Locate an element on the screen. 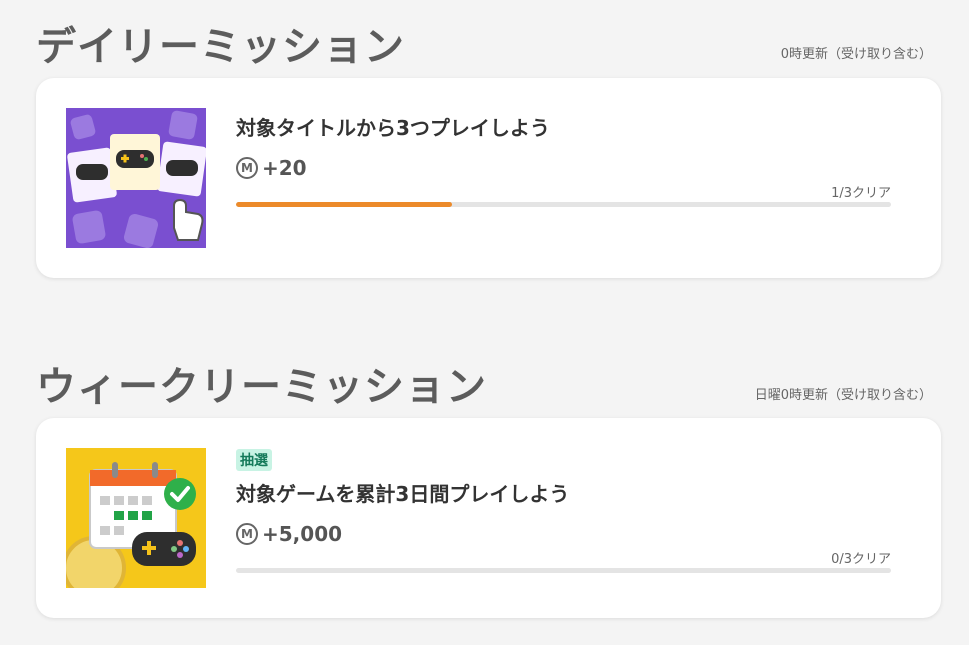  weekly-progress-bar is located at coordinates (563, 570).